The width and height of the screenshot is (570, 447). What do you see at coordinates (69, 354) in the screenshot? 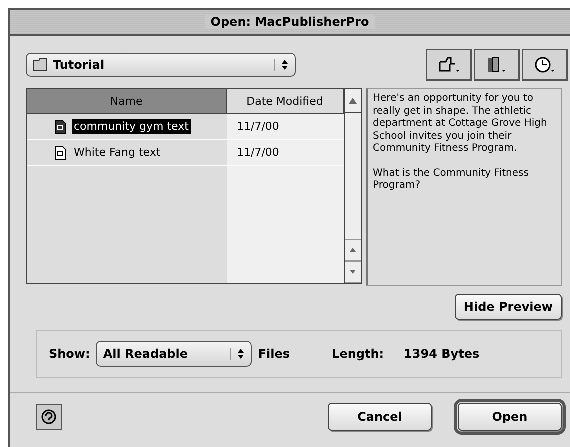
I see `show-label: Show:` at bounding box center [69, 354].